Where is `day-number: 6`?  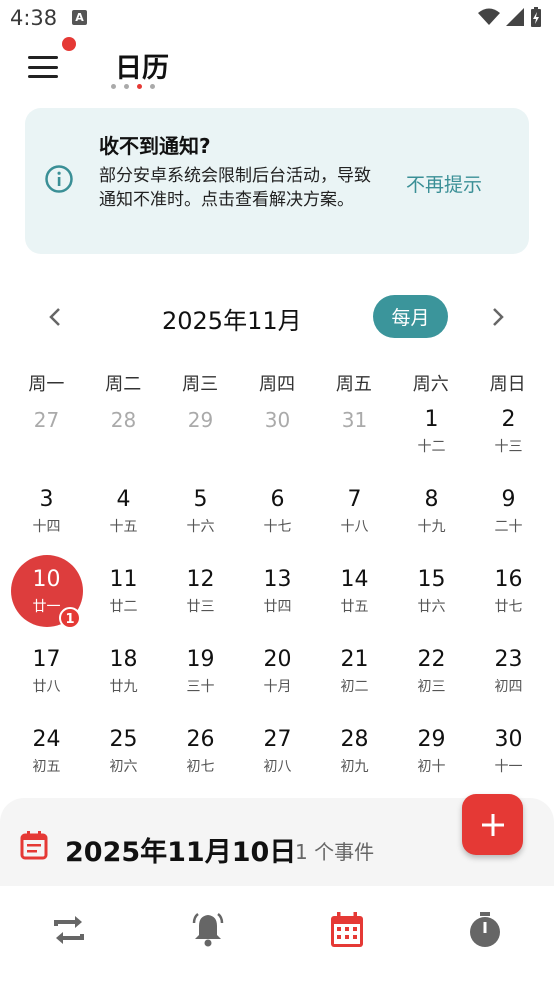
day-number: 6 is located at coordinates (277, 499).